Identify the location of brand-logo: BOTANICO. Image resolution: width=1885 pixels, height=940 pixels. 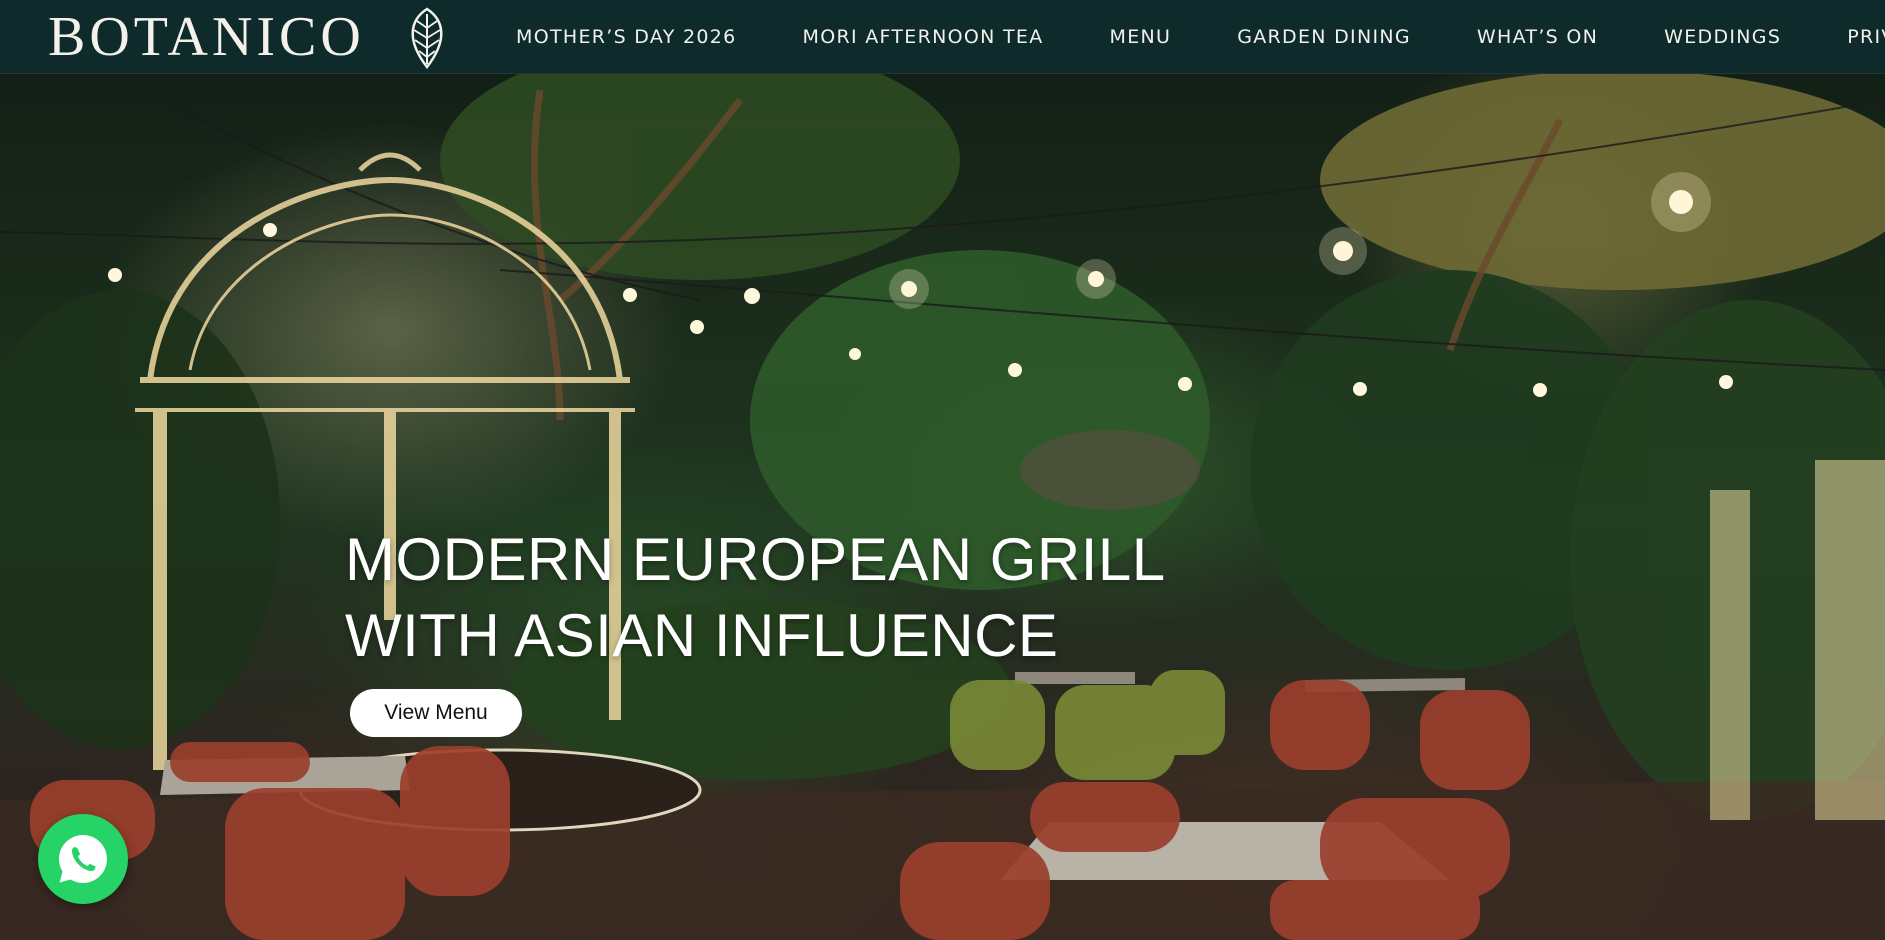
(206, 37).